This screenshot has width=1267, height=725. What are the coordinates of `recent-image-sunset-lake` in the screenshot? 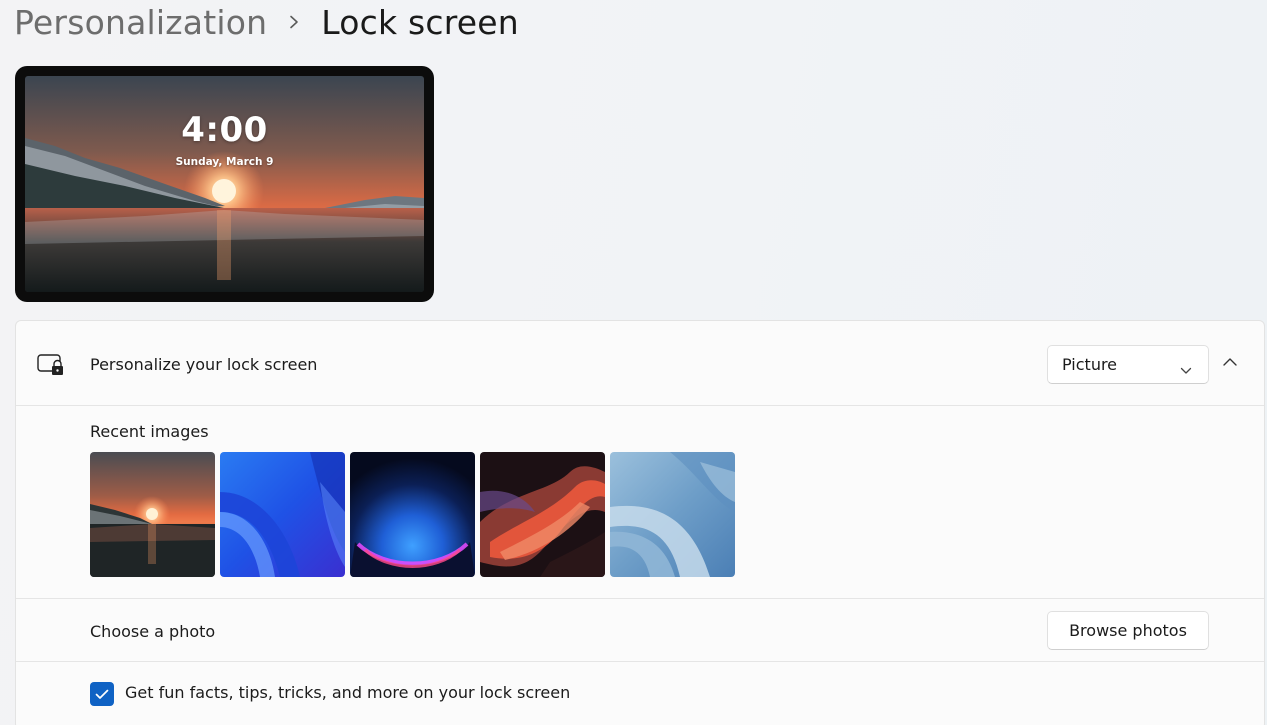 It's located at (152, 514).